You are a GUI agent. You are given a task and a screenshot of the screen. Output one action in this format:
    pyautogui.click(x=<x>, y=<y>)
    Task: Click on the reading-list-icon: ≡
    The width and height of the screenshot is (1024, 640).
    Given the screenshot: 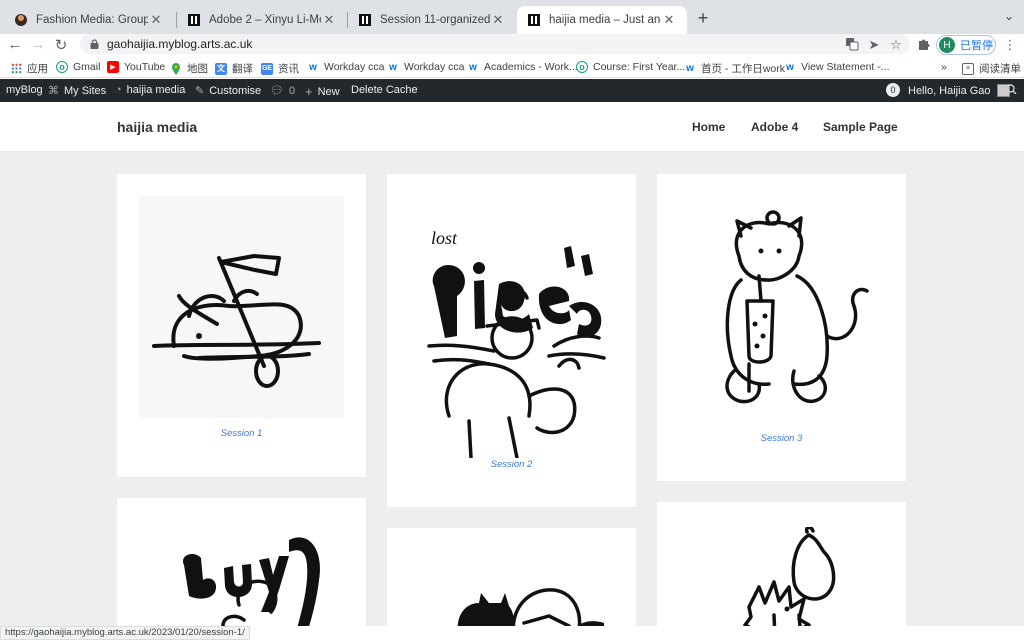 What is the action you would take?
    pyautogui.click(x=968, y=68)
    